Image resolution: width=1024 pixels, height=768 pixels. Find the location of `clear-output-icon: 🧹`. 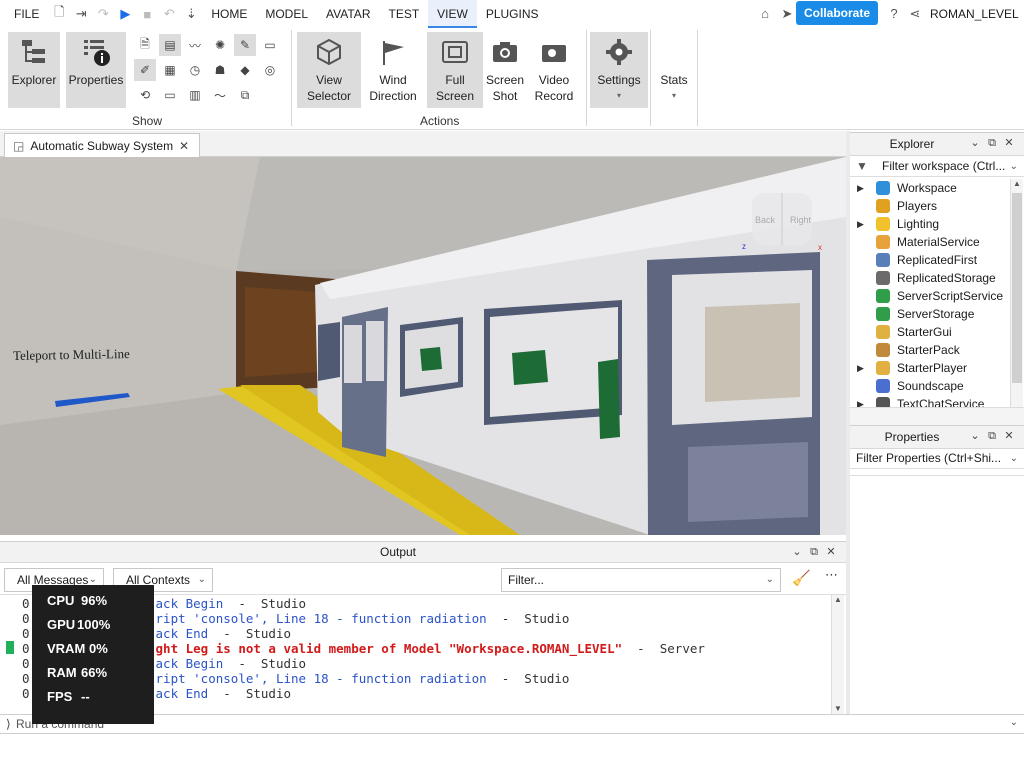

clear-output-icon: 🧹 is located at coordinates (801, 578).